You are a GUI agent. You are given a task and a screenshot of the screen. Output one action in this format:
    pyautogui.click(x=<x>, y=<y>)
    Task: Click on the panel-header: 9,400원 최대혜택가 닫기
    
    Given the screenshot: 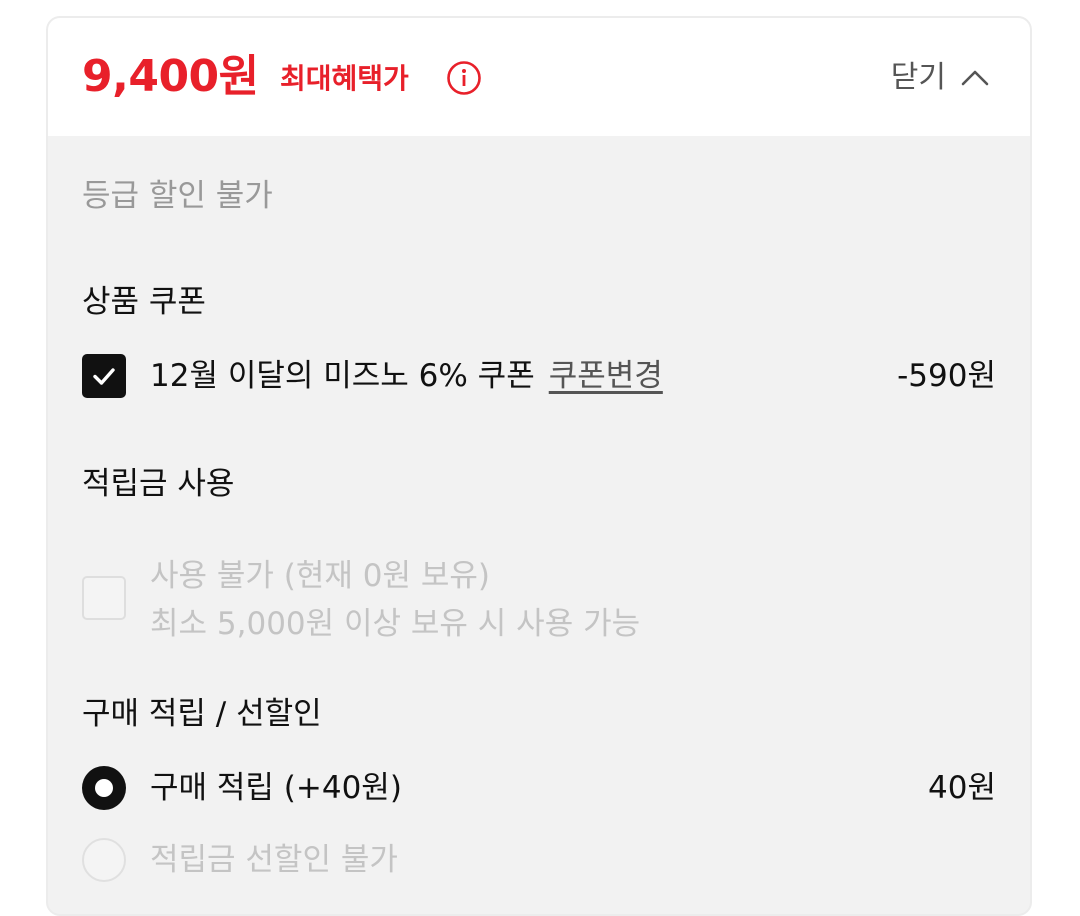 What is the action you would take?
    pyautogui.click(x=539, y=77)
    